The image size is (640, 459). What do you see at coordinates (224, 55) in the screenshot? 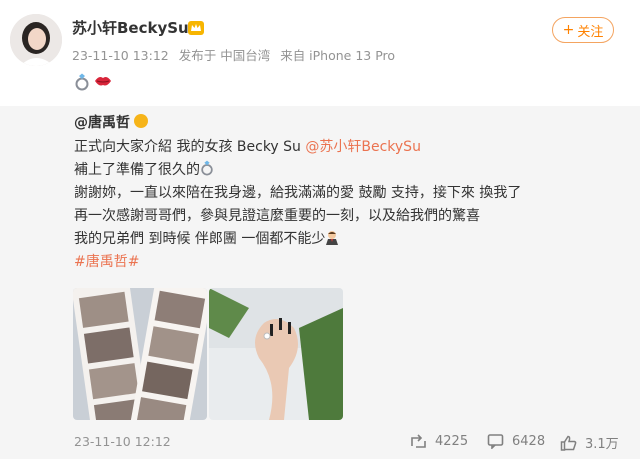
I see `post-location: 发布于 中国台湾` at bounding box center [224, 55].